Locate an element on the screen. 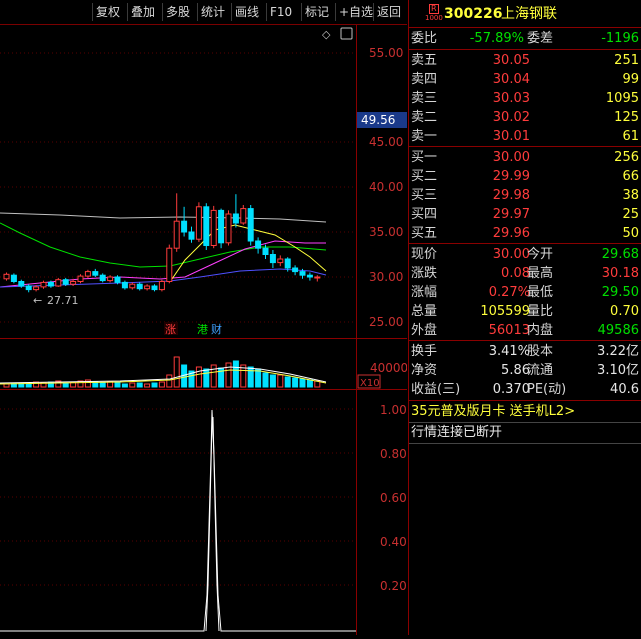  finance-row: 净资 5.86 流通 3.10亿 is located at coordinates (525, 370).